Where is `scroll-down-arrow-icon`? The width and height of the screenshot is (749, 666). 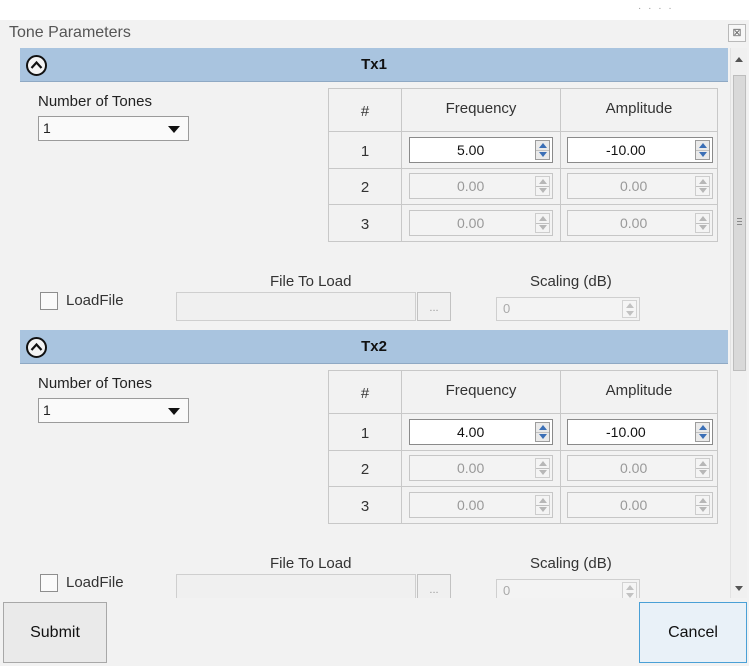 scroll-down-arrow-icon is located at coordinates (739, 588).